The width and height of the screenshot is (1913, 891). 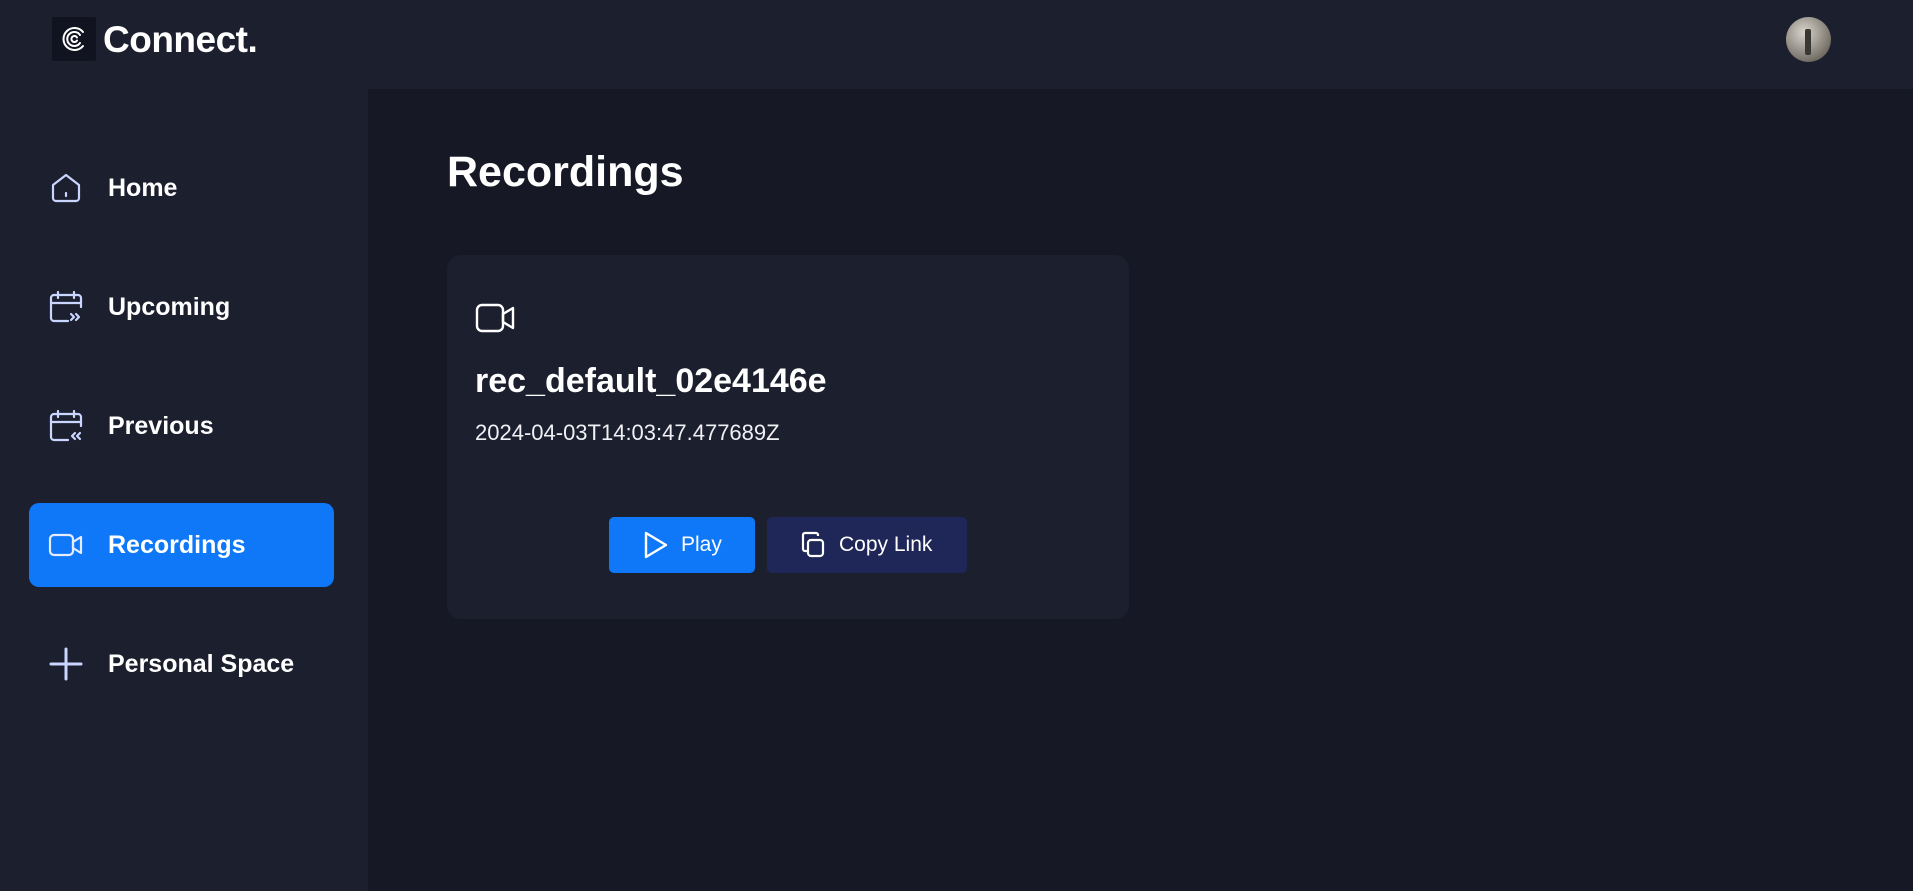 I want to click on top-bar: Connect., so click(x=956, y=44).